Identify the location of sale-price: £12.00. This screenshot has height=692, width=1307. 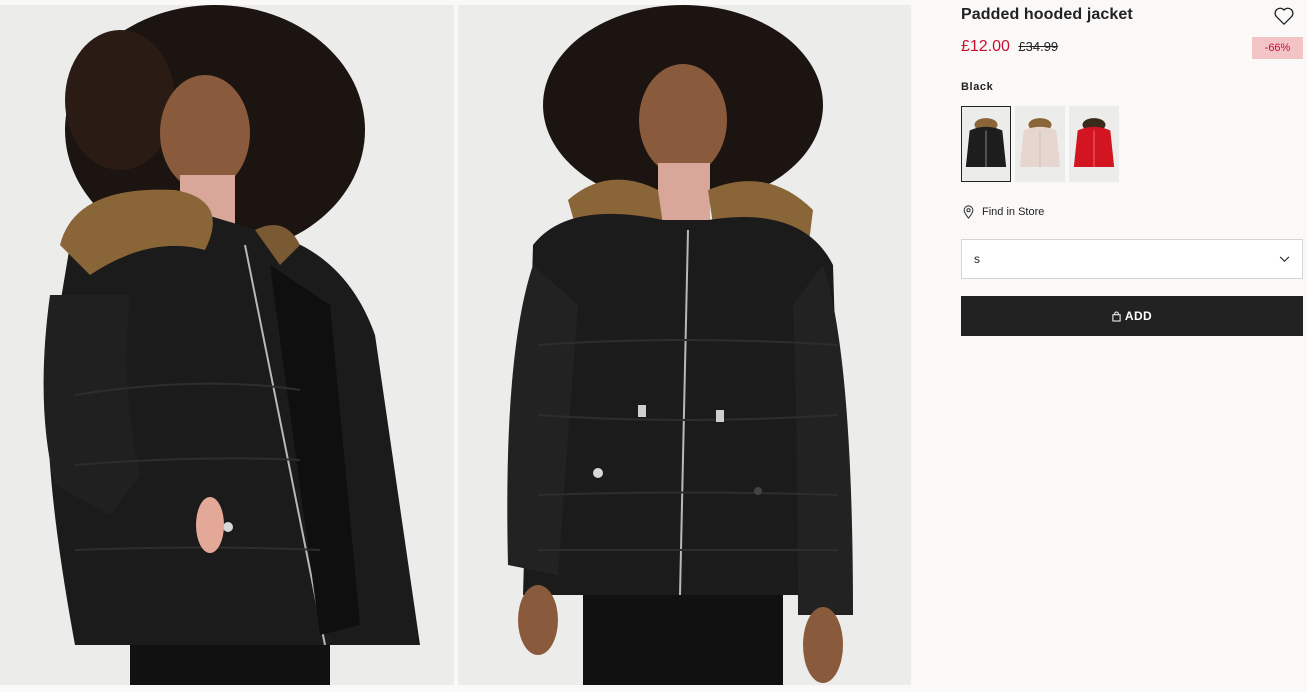
(985, 46).